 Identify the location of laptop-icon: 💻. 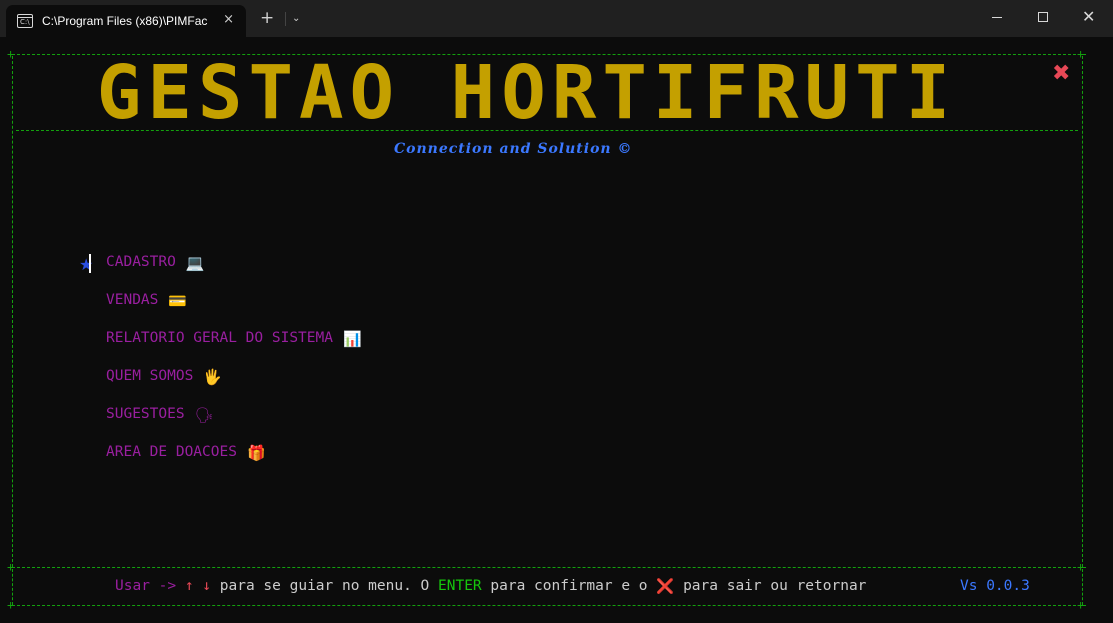
(195, 263).